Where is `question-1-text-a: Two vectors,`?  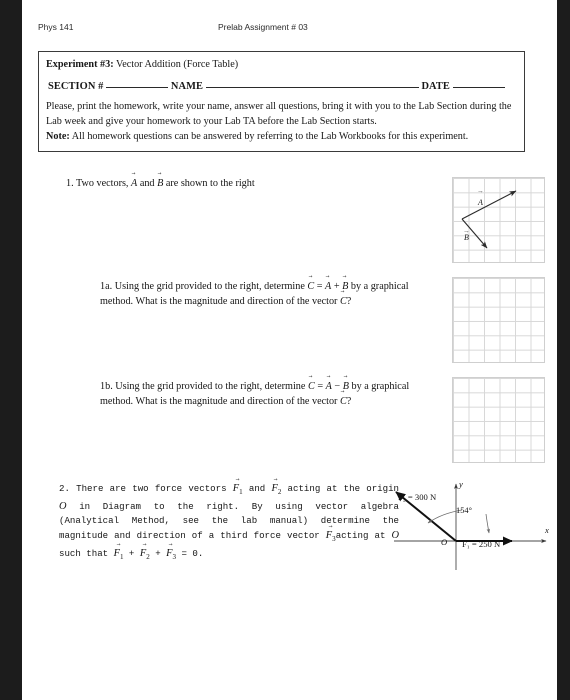
question-1-text-a: Two vectors, is located at coordinates (102, 183).